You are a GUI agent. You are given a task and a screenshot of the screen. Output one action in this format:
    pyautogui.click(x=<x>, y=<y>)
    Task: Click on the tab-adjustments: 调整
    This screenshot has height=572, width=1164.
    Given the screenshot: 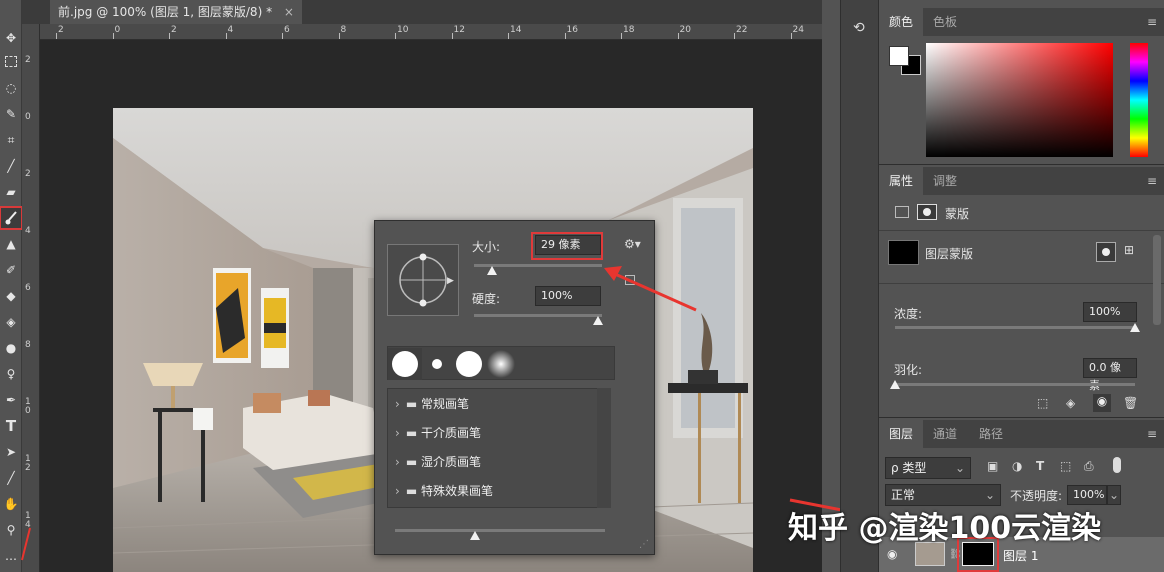 What is the action you would take?
    pyautogui.click(x=945, y=181)
    